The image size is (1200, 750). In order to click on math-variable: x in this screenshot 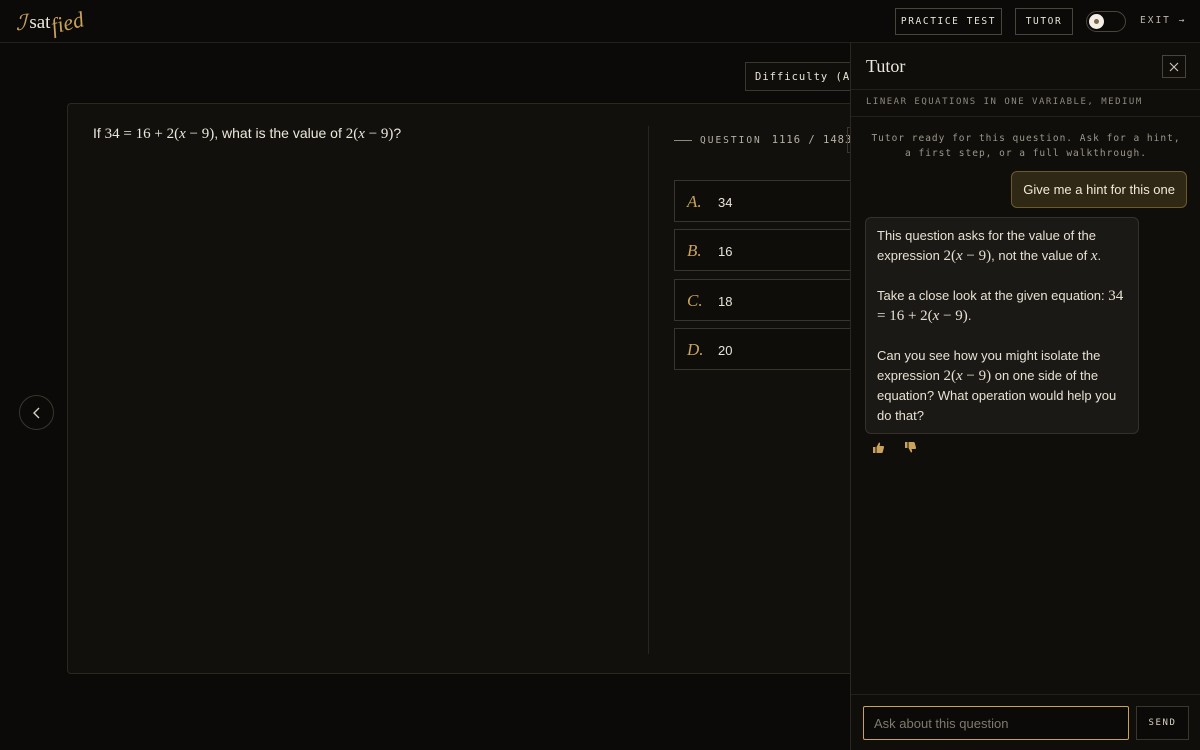, I will do `click(1094, 255)`.